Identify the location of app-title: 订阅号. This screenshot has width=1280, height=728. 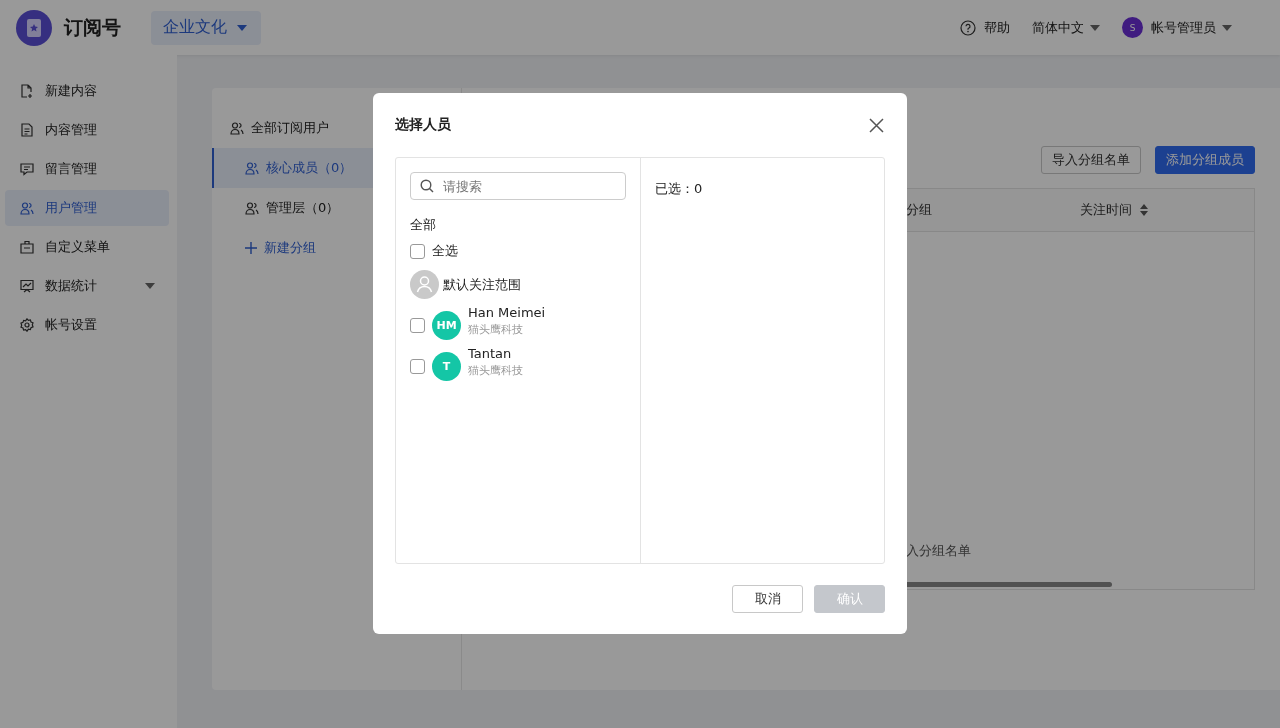
(92, 27).